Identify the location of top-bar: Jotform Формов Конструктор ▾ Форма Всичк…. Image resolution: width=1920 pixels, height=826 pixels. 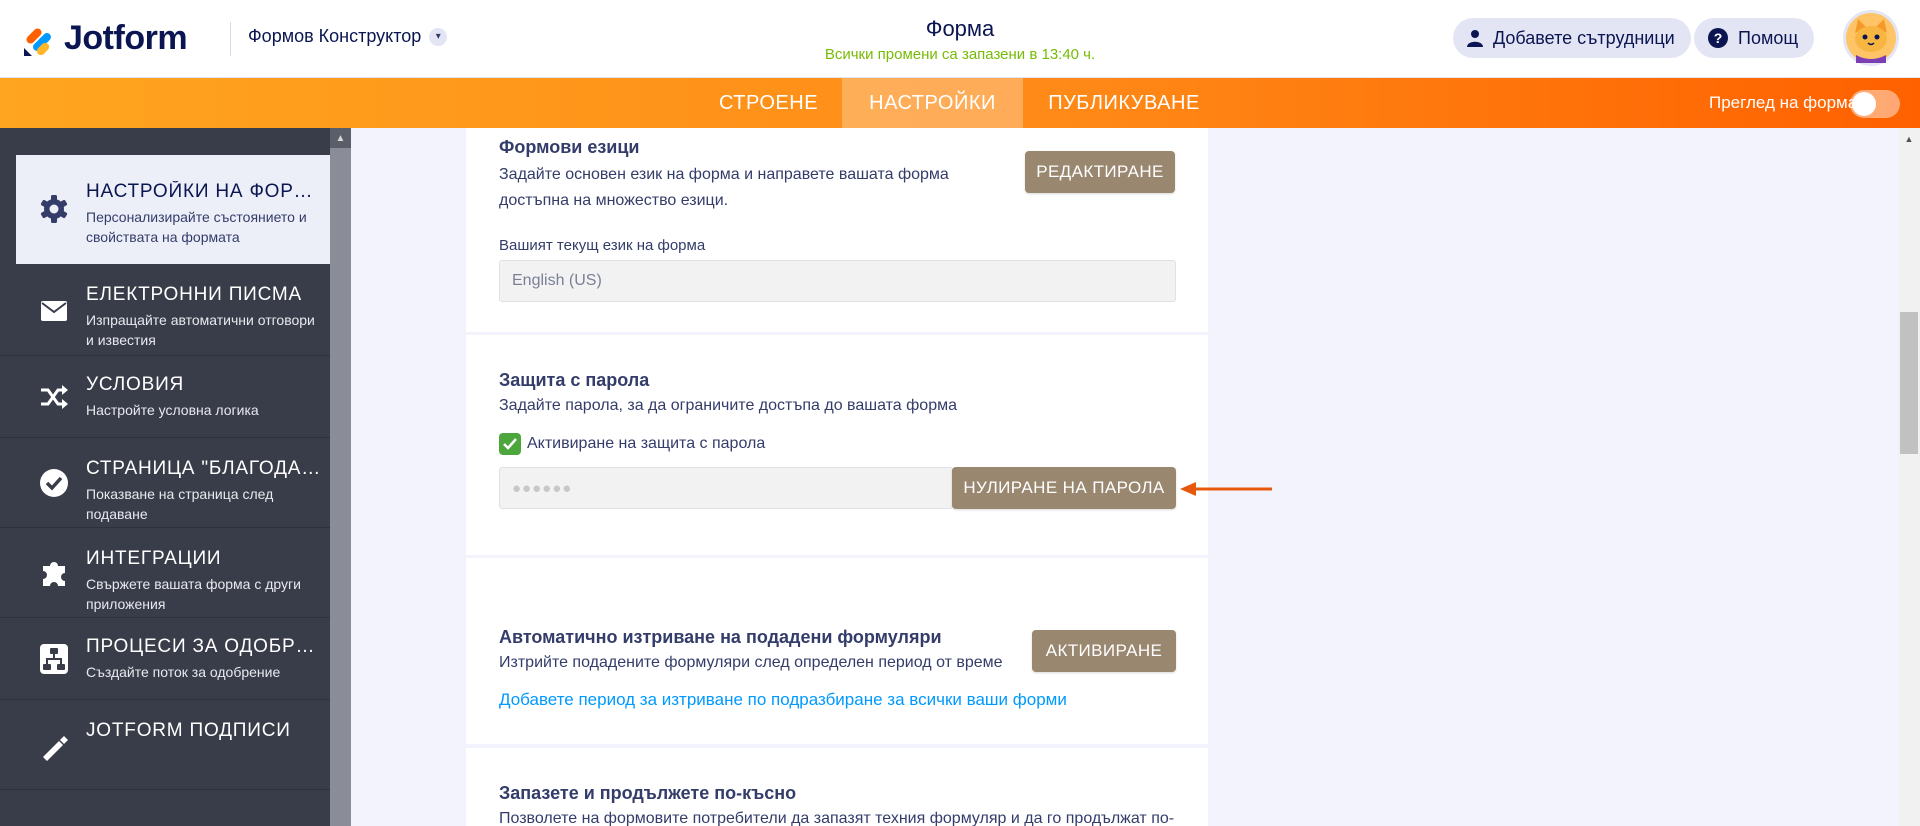
(960, 39).